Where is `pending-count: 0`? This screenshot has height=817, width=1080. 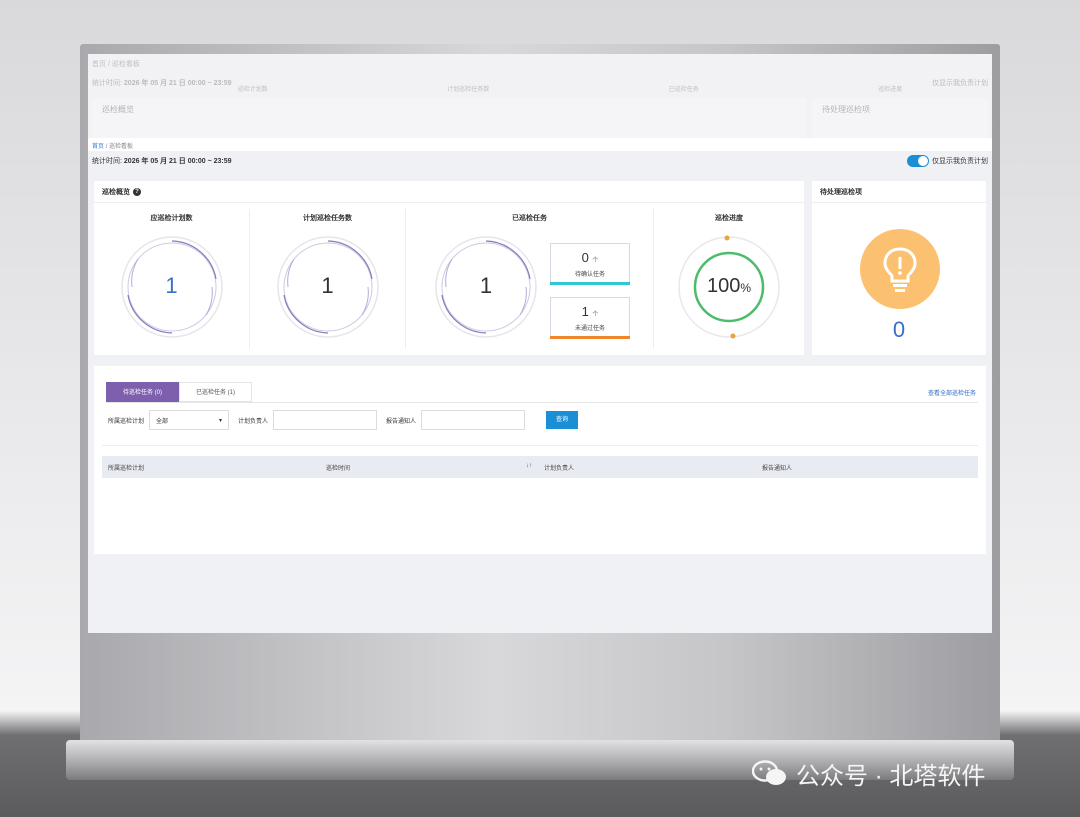 pending-count: 0 is located at coordinates (899, 329).